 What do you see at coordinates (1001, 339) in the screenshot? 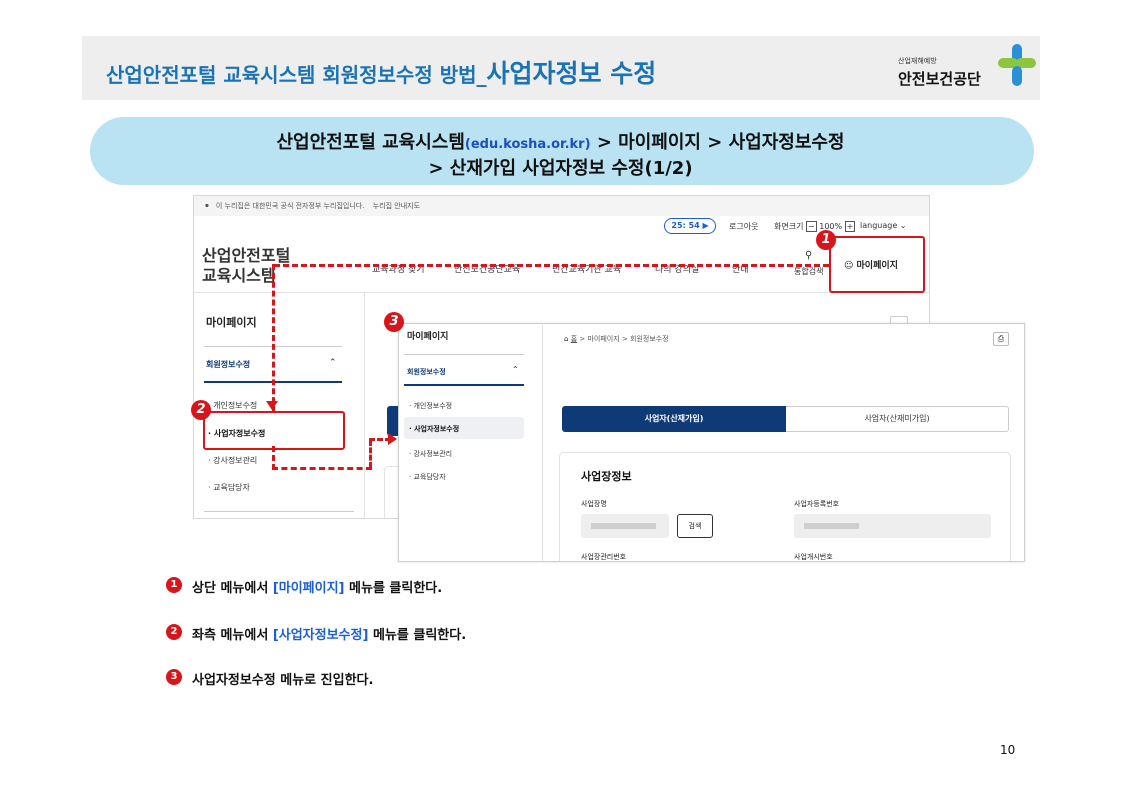
I see `print-icon: ⎙` at bounding box center [1001, 339].